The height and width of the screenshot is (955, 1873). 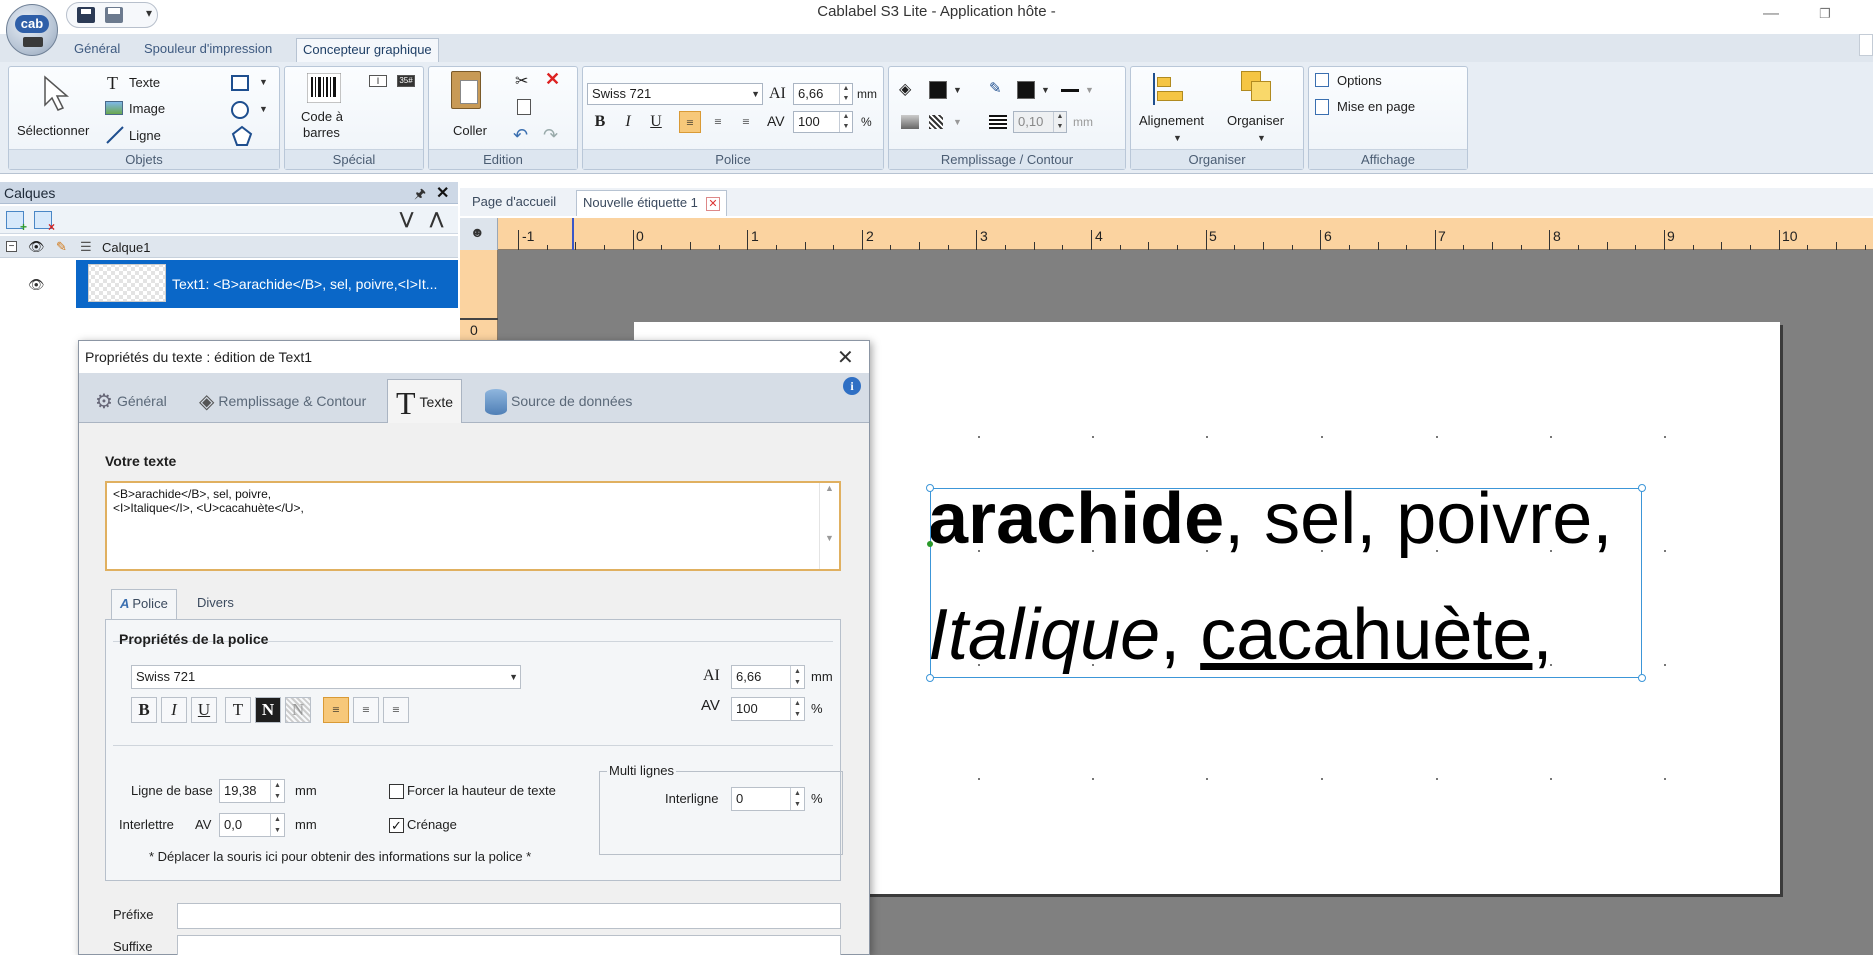 I want to click on force-height-checkbox, so click(x=396, y=791).